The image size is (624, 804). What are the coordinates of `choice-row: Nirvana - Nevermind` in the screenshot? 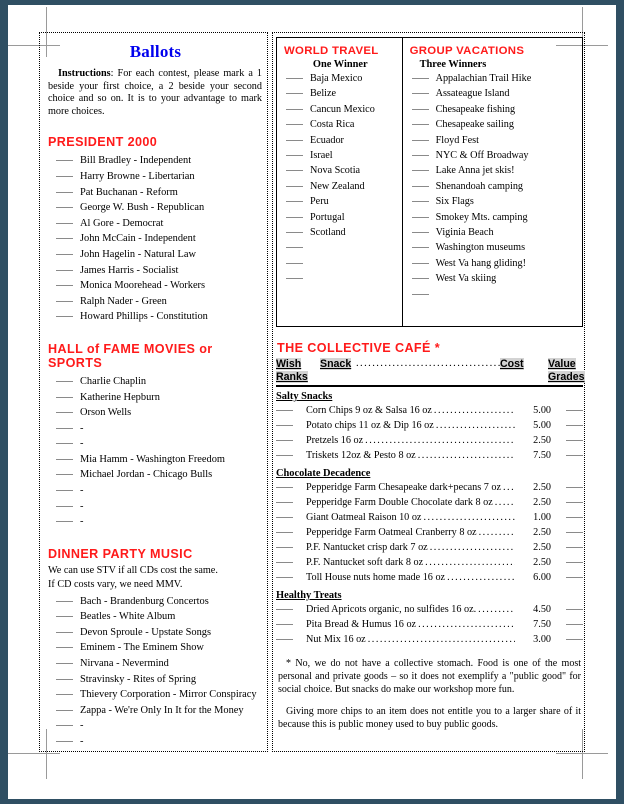 It's located at (155, 664).